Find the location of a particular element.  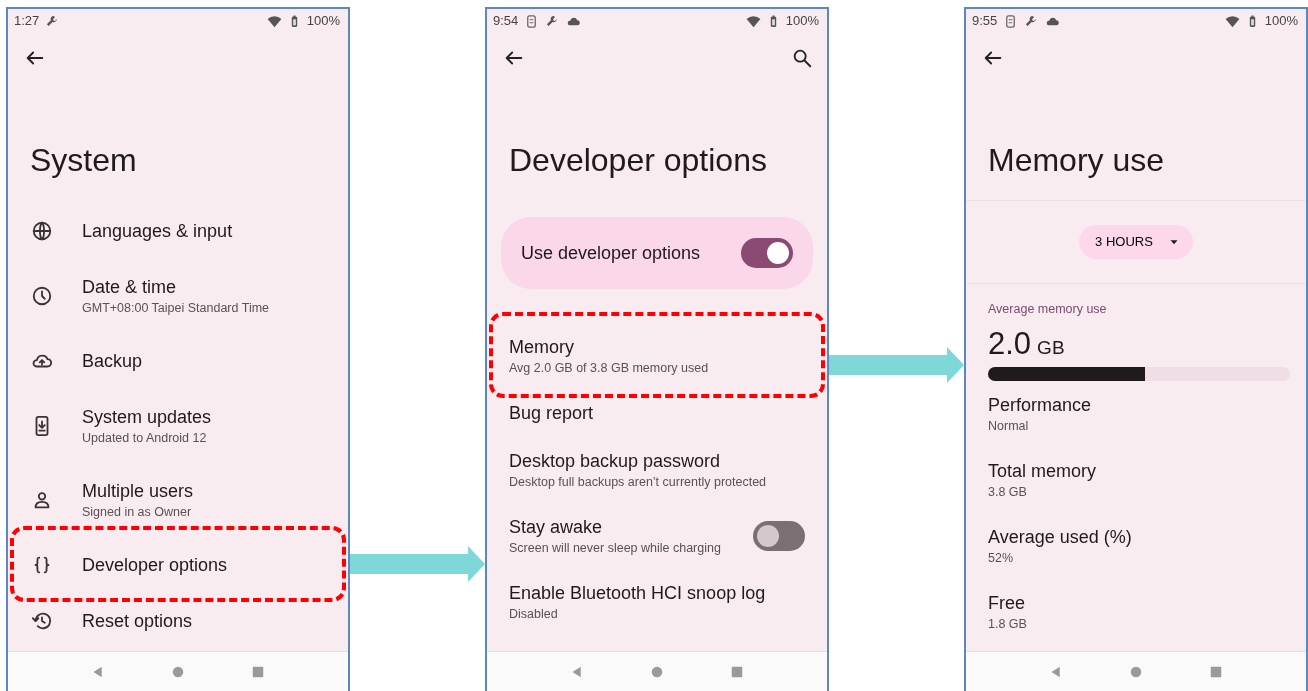

section-label: Average memory use is located at coordinates (1047, 309).